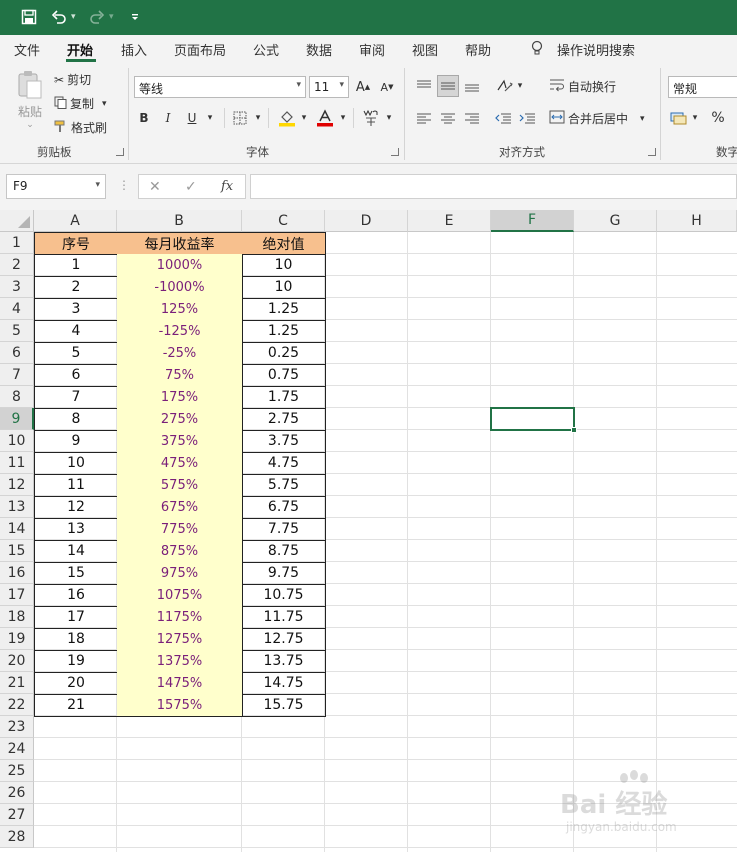  Describe the element at coordinates (17, 683) in the screenshot. I see `row-header-21: 21` at that location.